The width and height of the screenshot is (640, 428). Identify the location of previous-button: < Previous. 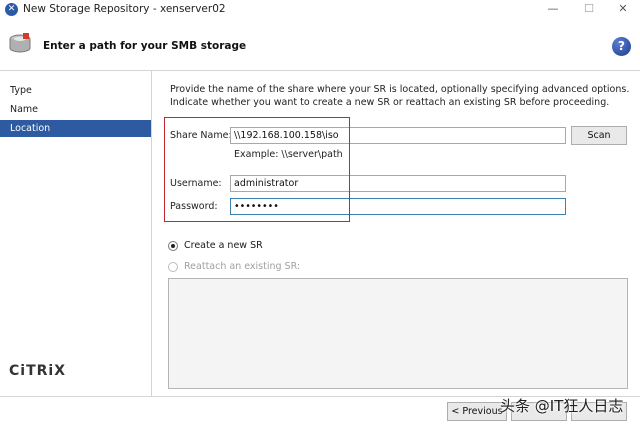
(477, 411).